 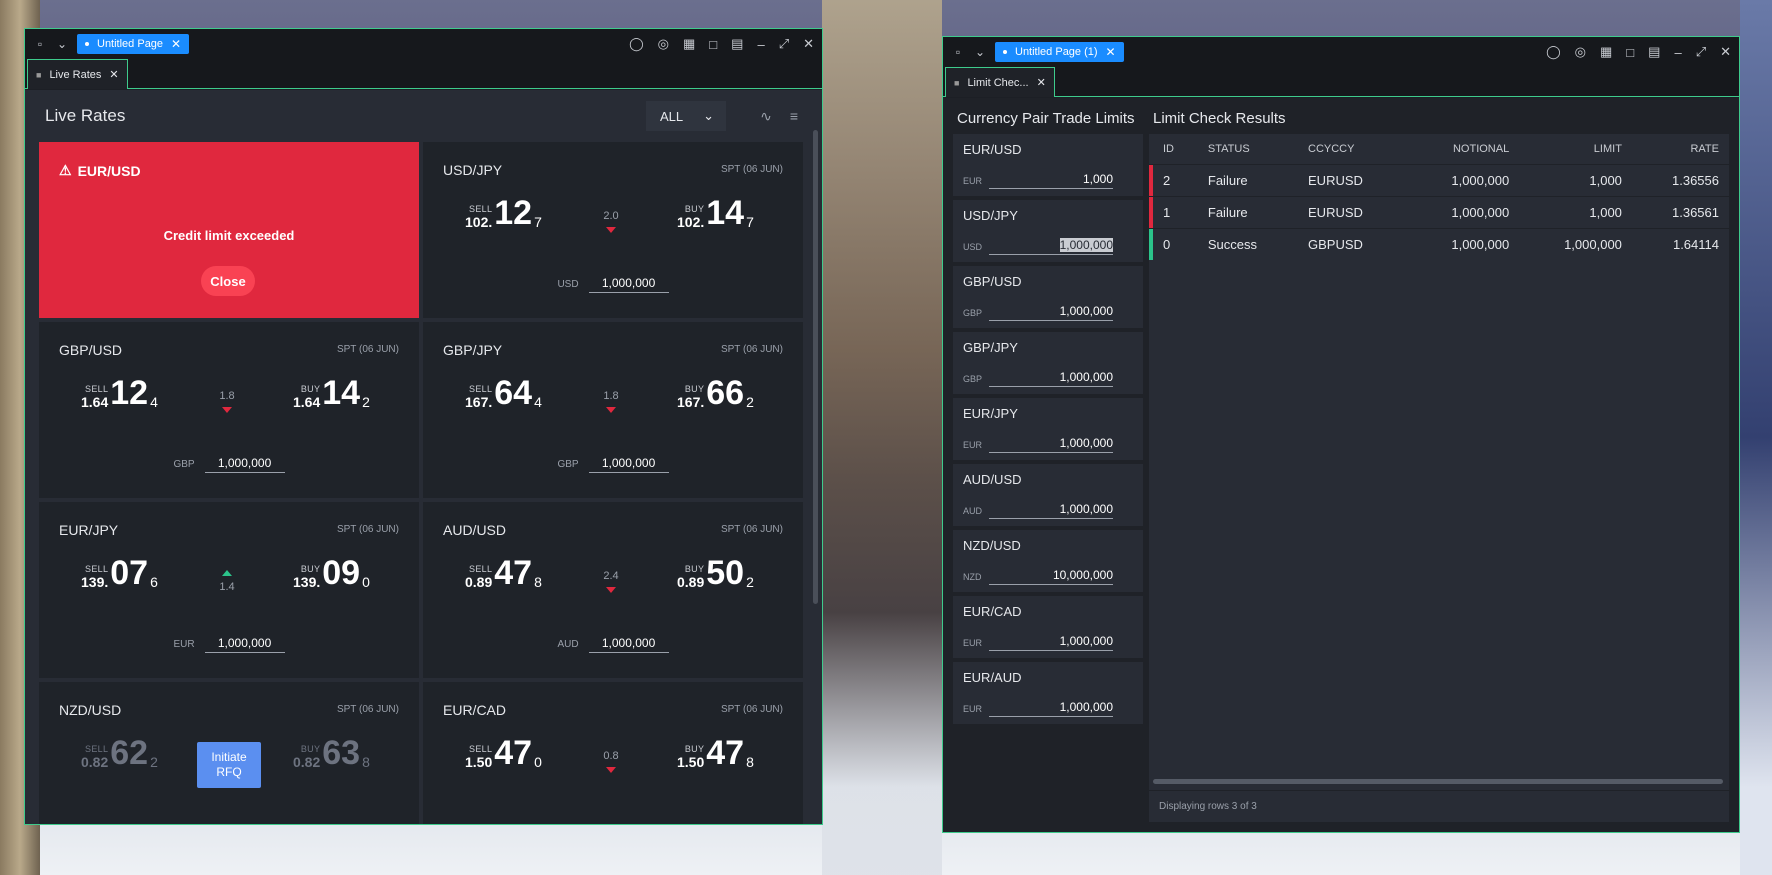 I want to click on sell-price-button: SELL 139. 07 6, so click(x=119, y=573).